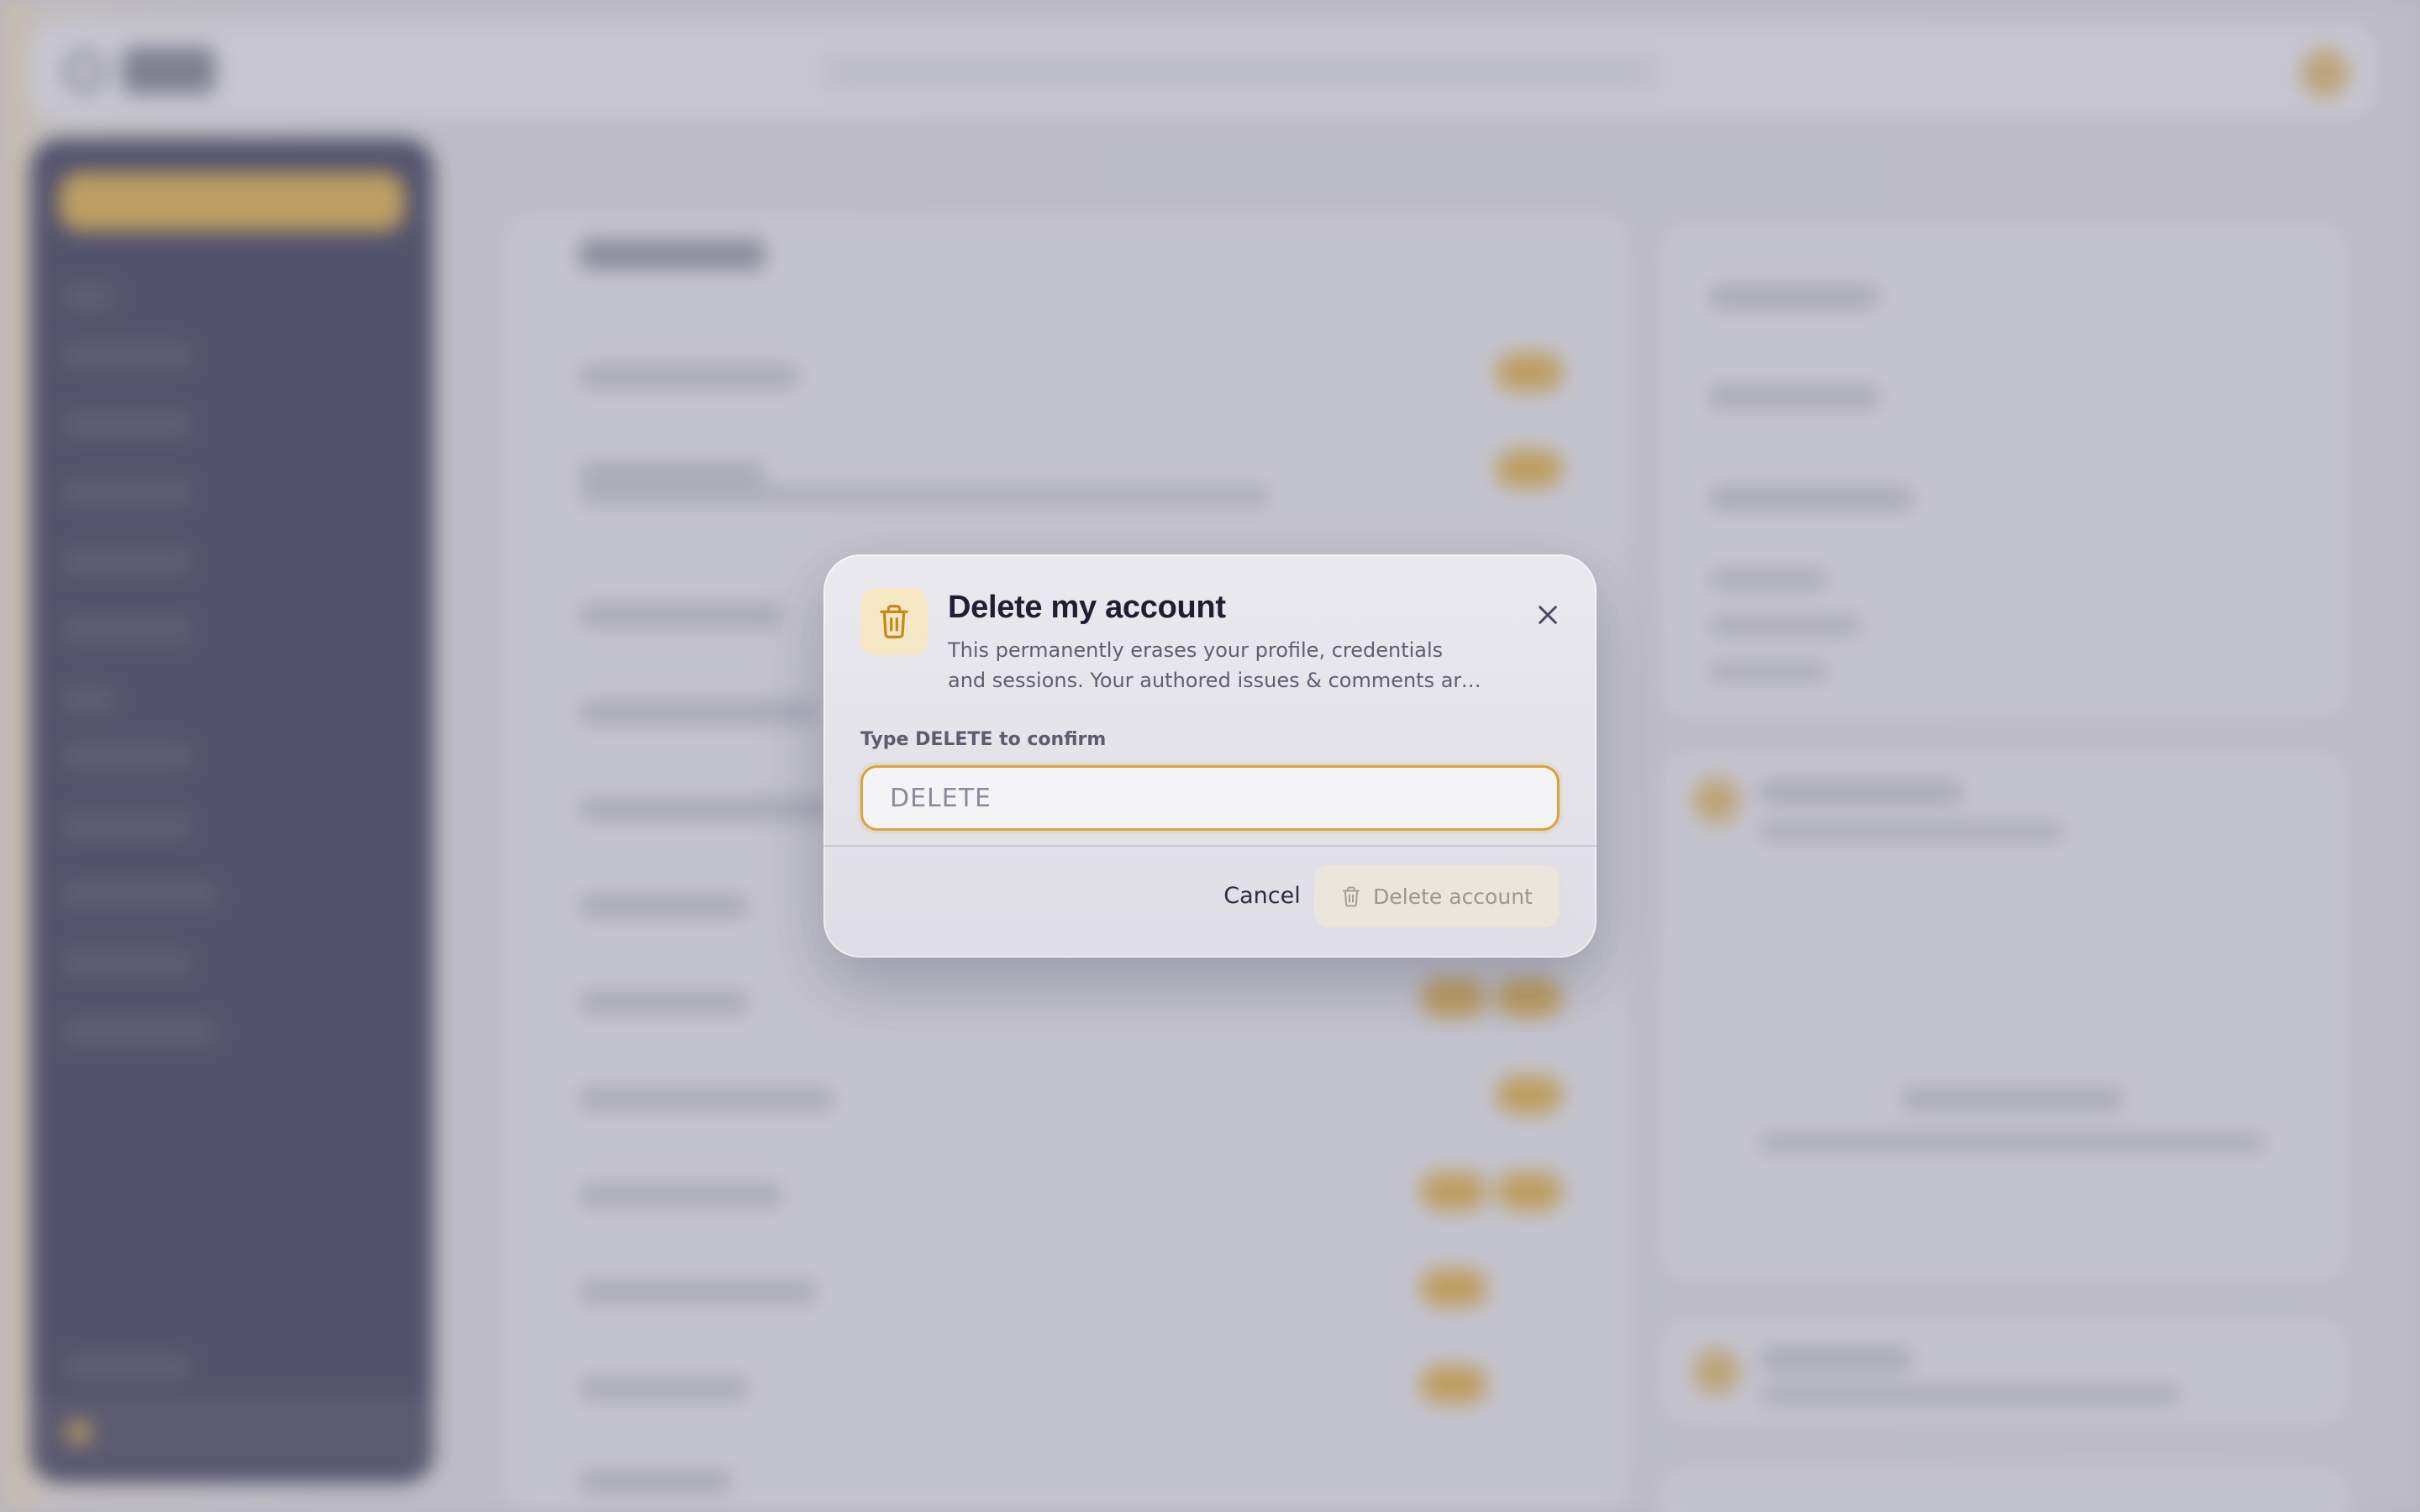  Describe the element at coordinates (1210, 846) in the screenshot. I see `dialog-footer-divider` at that location.